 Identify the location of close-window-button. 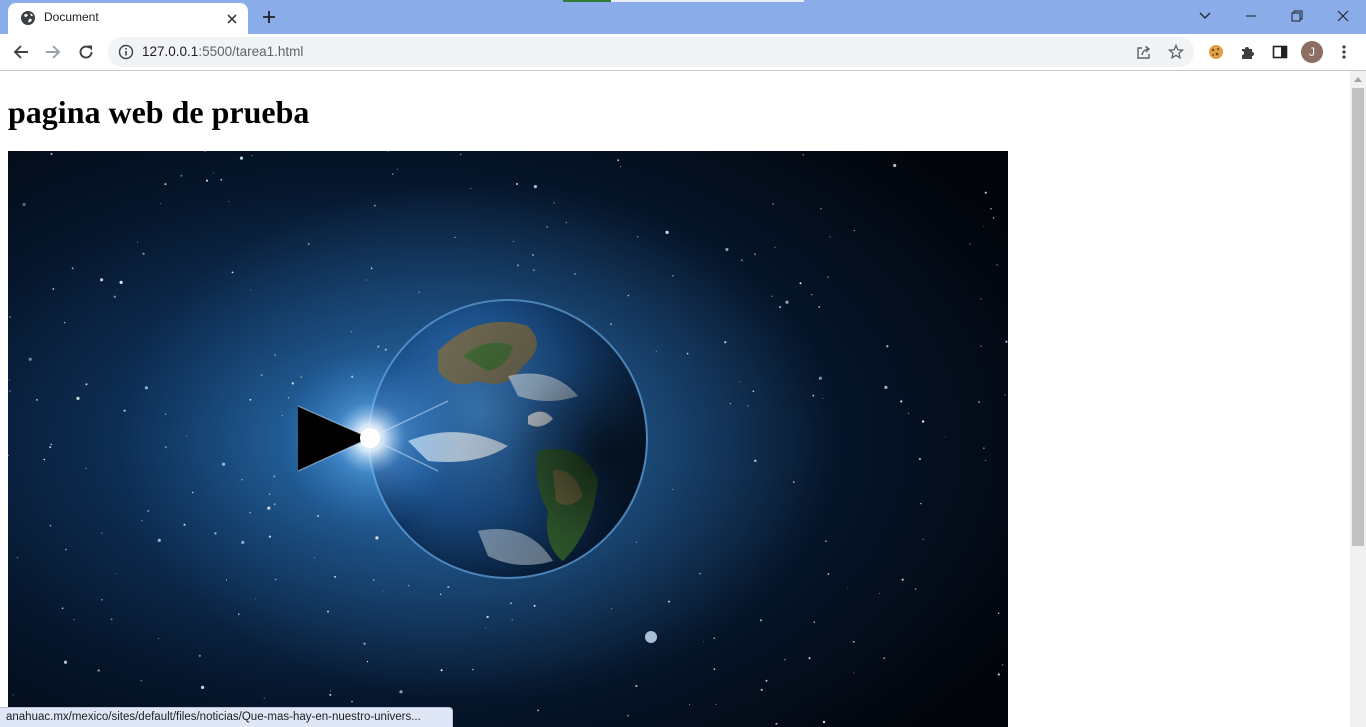
(1343, 16).